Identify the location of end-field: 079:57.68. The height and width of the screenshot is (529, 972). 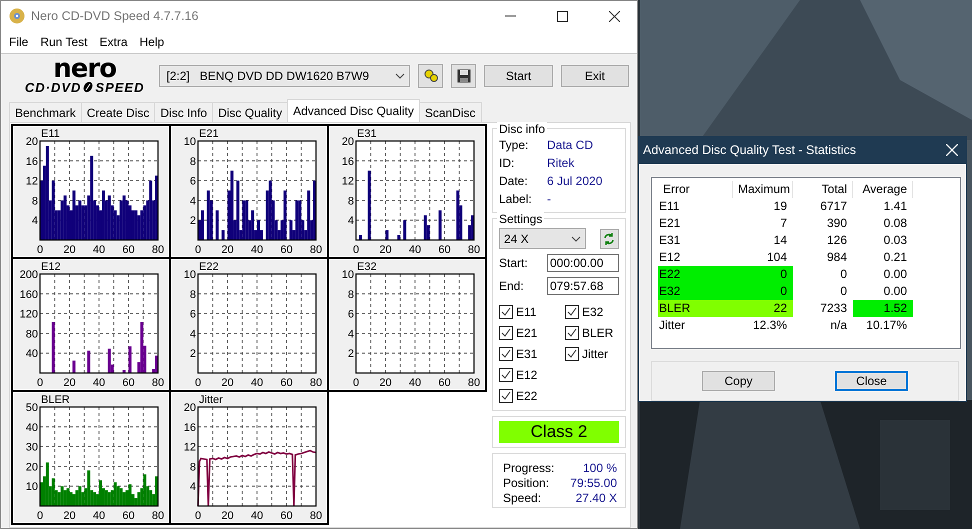
(583, 286).